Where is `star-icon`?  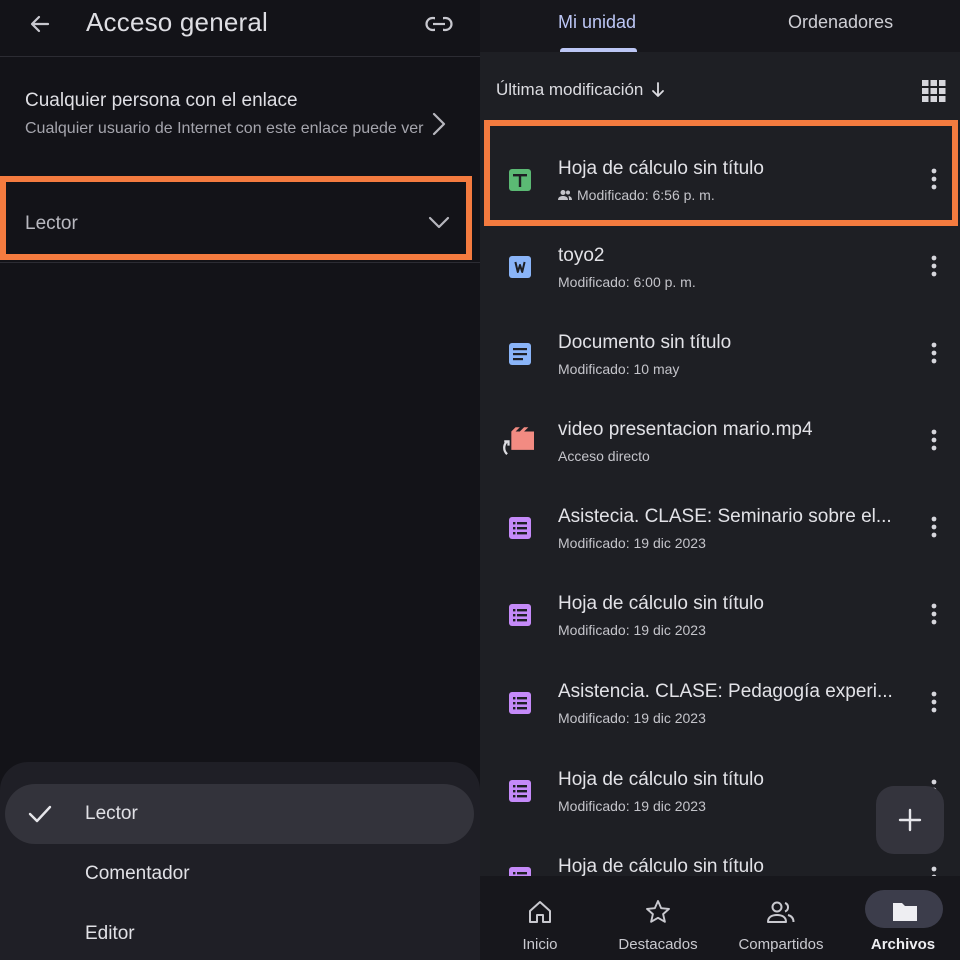
star-icon is located at coordinates (658, 912).